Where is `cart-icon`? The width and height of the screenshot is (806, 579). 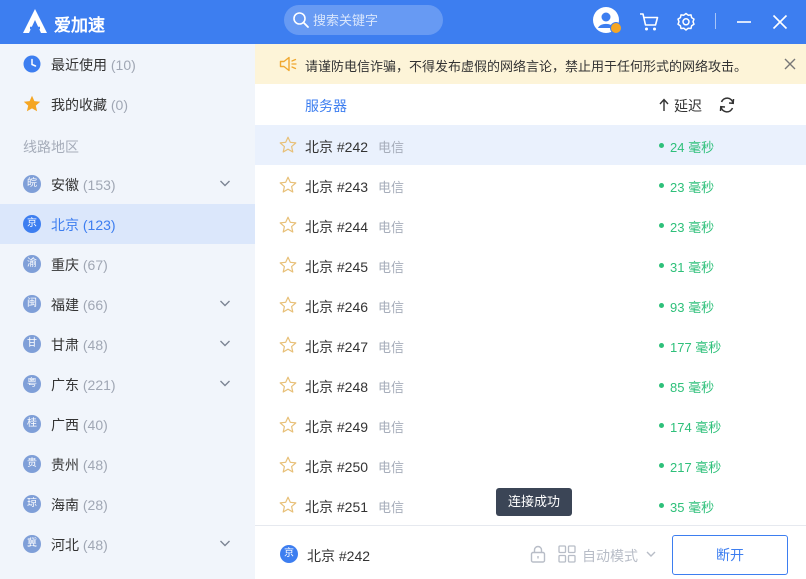
cart-icon is located at coordinates (649, 22).